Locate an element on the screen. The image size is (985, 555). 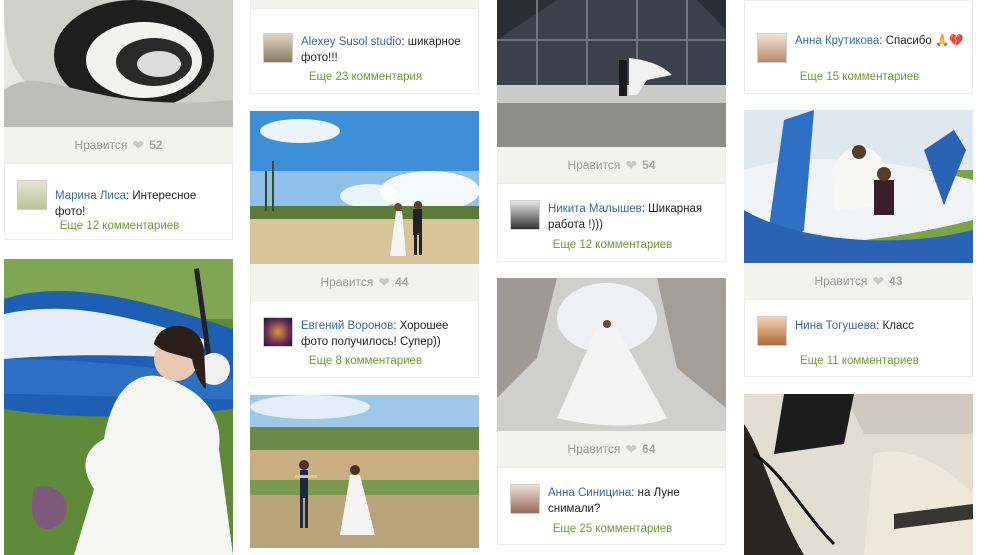
comment-author: Нина Тогушева is located at coordinates (835, 326).